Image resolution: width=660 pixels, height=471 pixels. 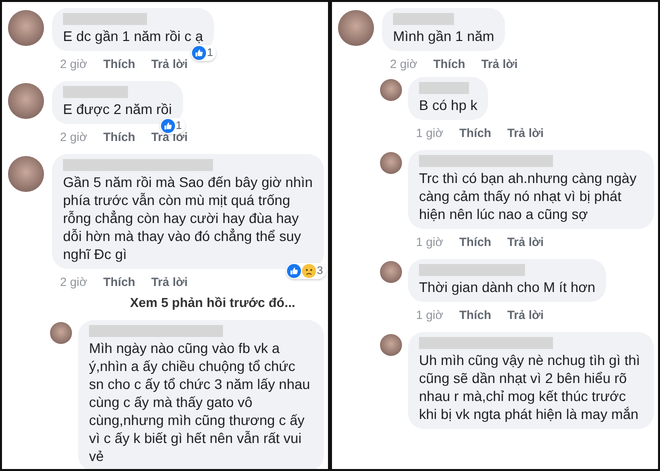 I want to click on comment-text: Uh mìh cũng vậy nè nchug tìh gì thì cũng sẽ dần nhạt vì 2 bên hiểu rõ nhau r mà,chỉ mog kết thúc trước khi bị vk ngta phát hiện là may mắn, so click(x=530, y=387).